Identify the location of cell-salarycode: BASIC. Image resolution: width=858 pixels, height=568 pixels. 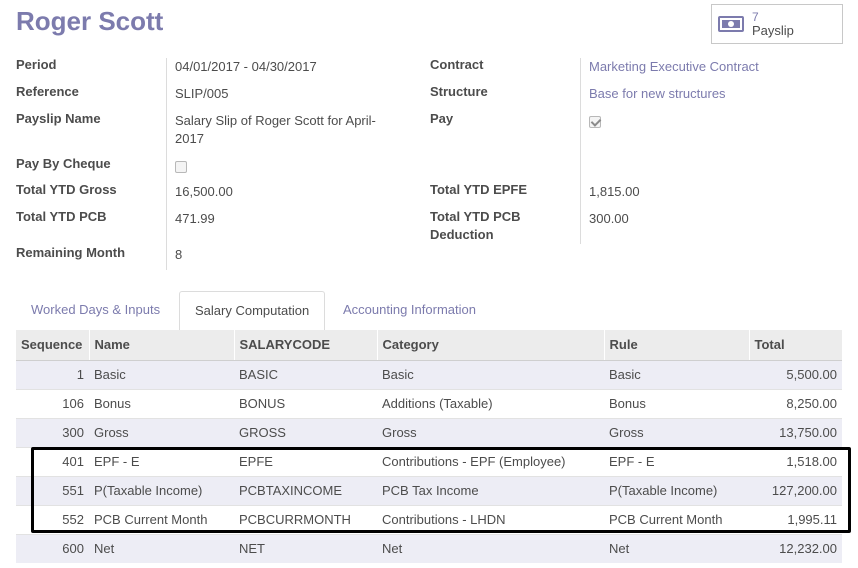
(305, 374).